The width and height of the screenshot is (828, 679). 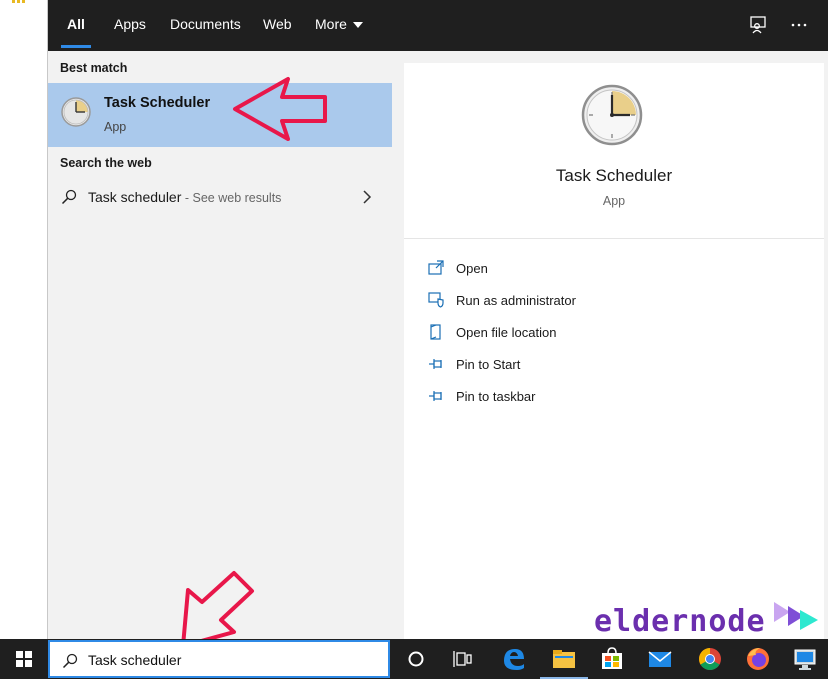 I want to click on background-window, so click(x=23, y=319).